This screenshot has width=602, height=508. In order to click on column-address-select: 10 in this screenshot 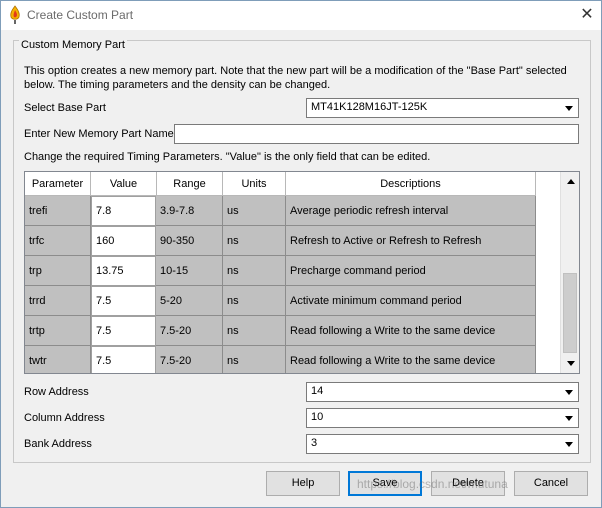, I will do `click(442, 418)`.